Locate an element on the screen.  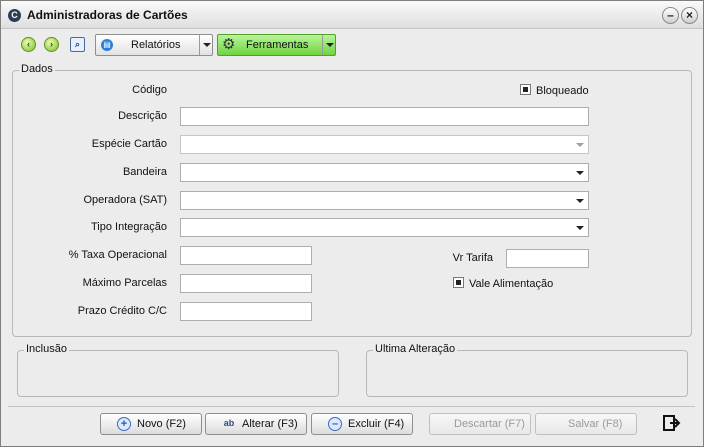
maximo-parcelas-input is located at coordinates (246, 283).